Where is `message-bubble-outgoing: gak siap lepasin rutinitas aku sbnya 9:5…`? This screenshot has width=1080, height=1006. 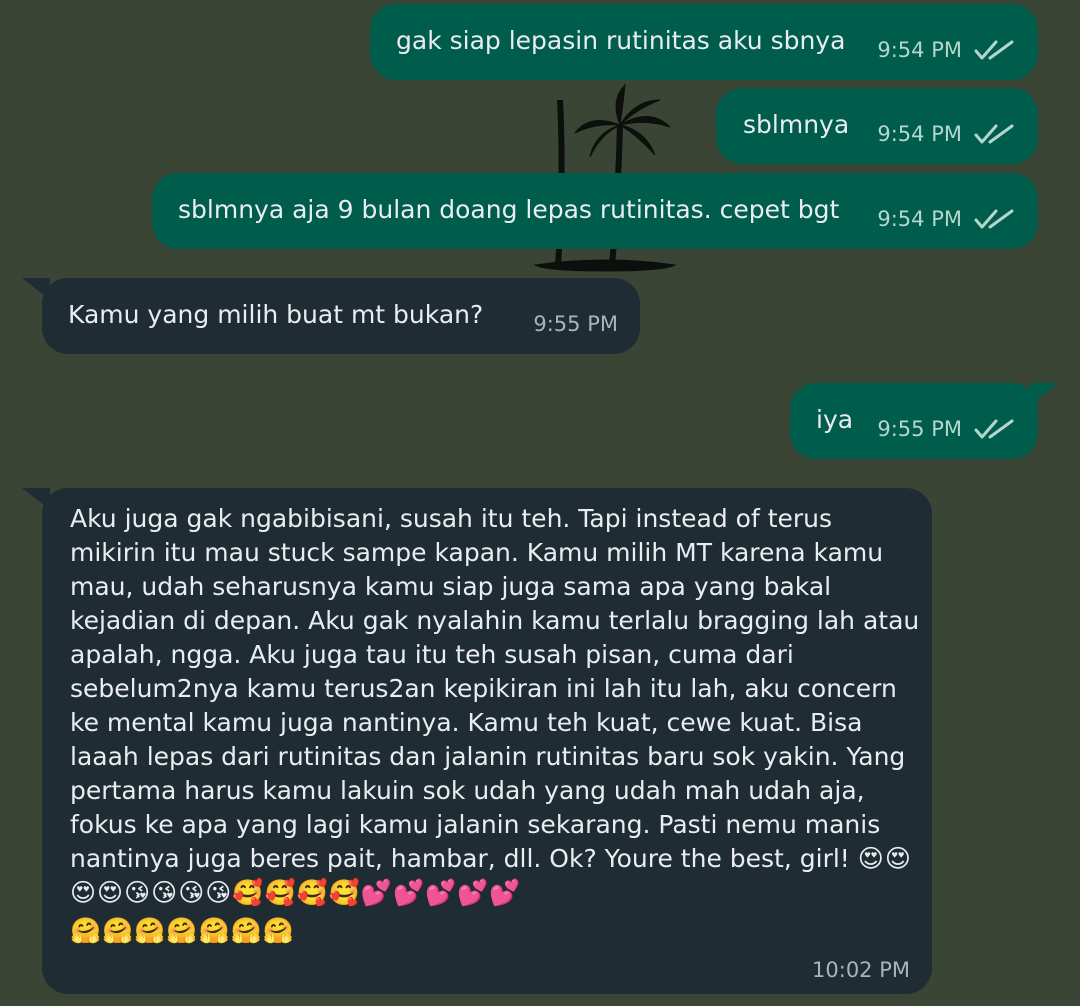 message-bubble-outgoing: gak siap lepasin rutinitas aku sbnya 9:5… is located at coordinates (704, 42).